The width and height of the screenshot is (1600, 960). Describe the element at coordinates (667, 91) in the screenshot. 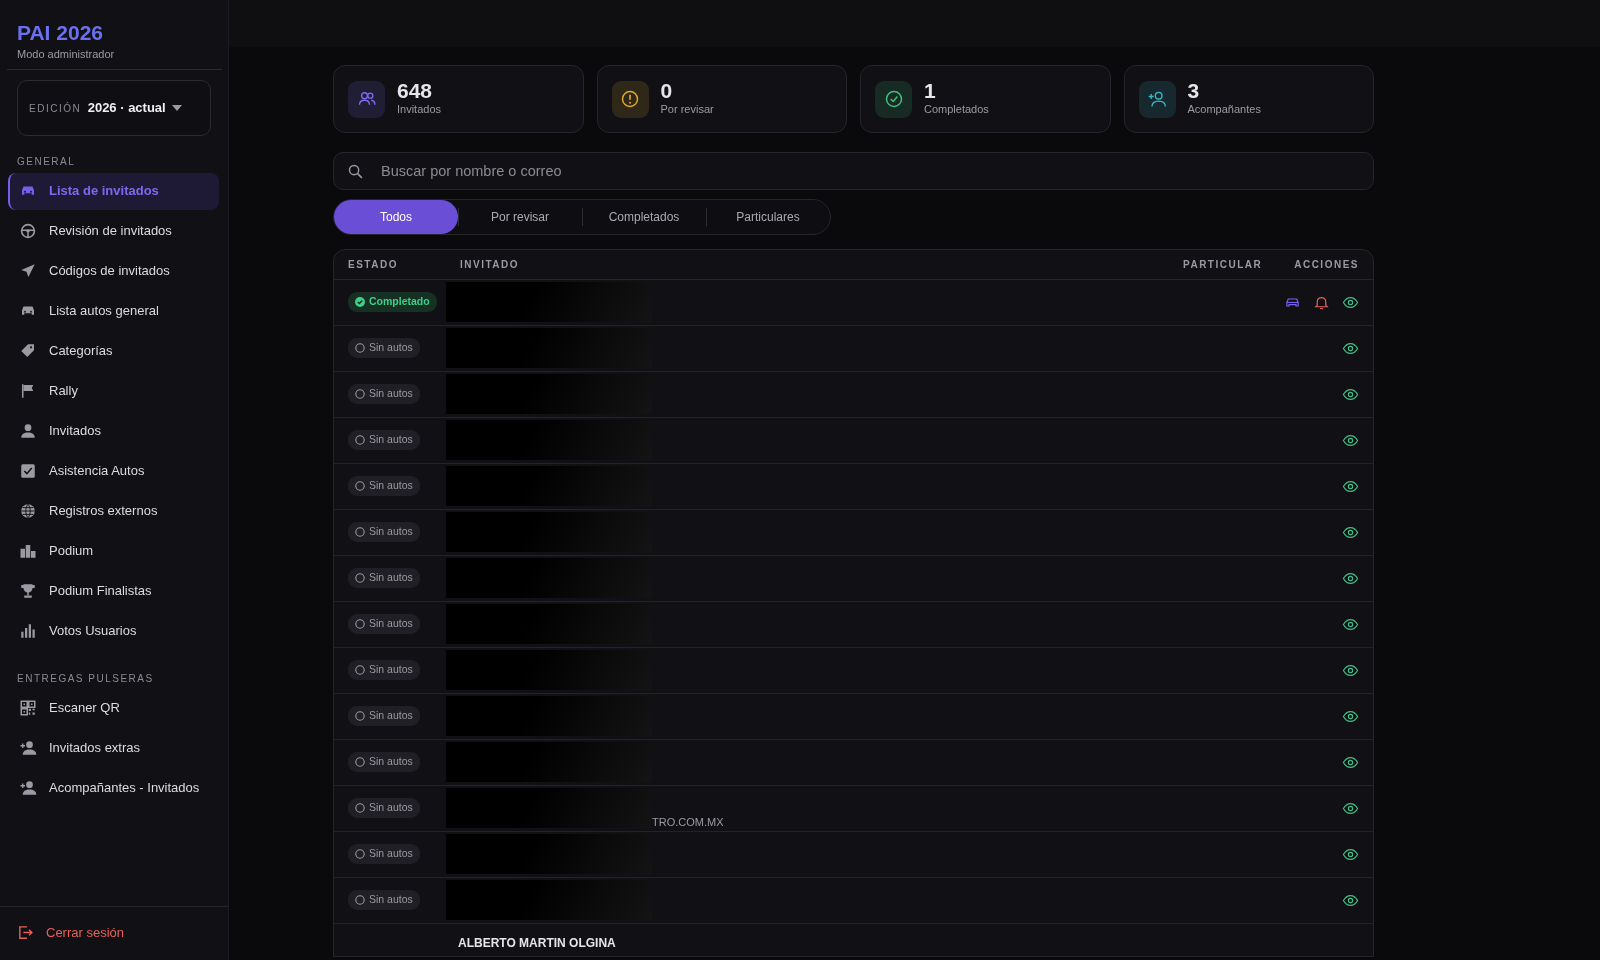

I see `stat-value: 0` at that location.